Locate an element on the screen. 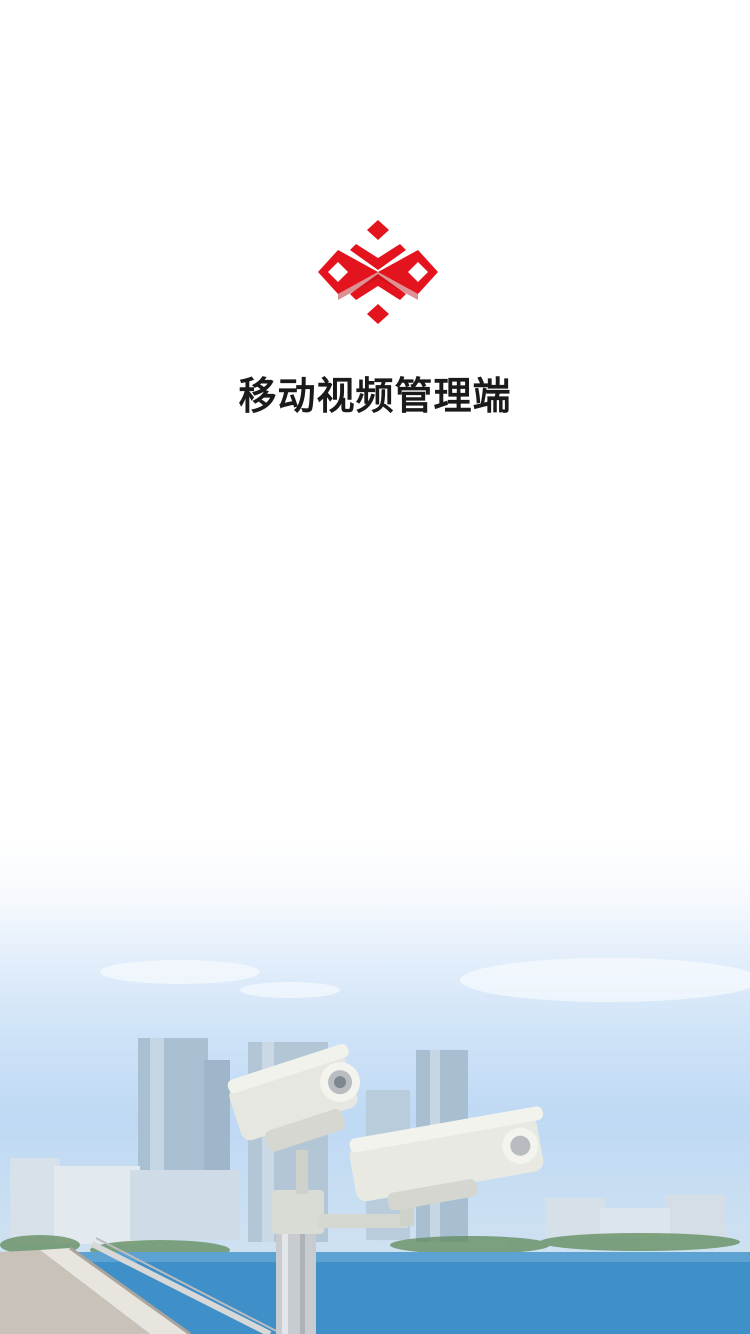 The image size is (750, 1334). app-title: 移动视频管理端 is located at coordinates (375, 396).